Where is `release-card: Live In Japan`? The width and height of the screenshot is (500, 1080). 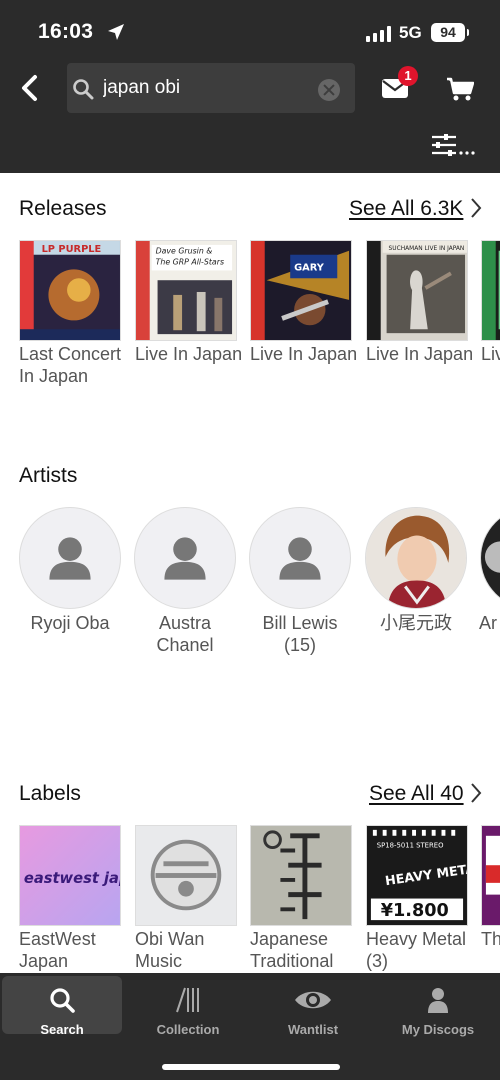
release-card: Live In Japan is located at coordinates (490, 302).